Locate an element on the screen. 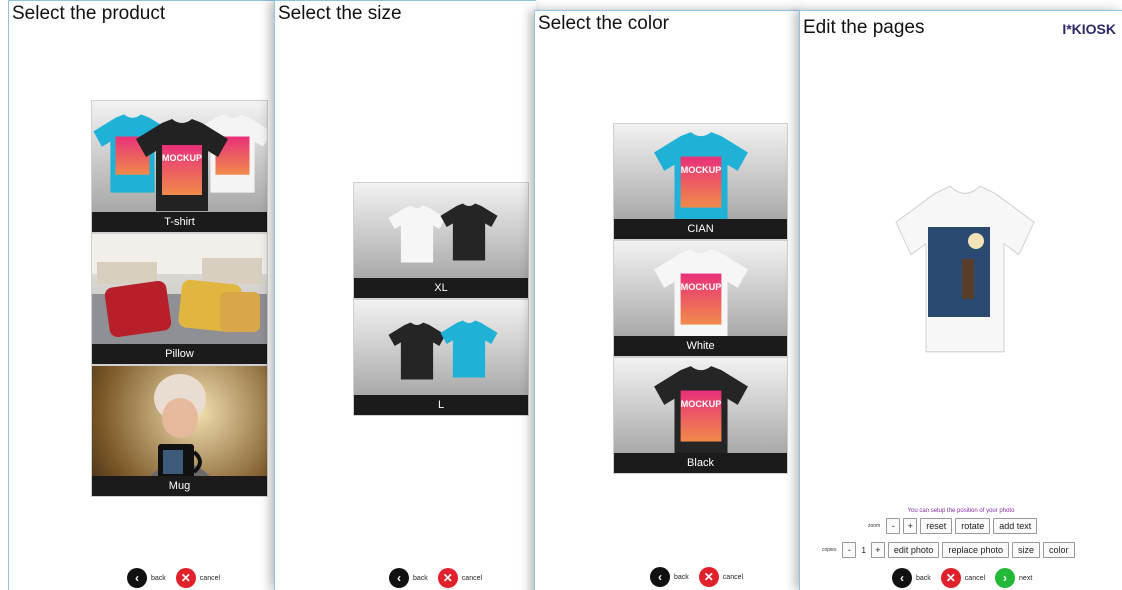  color-card-cian: MOCKUP CIAN is located at coordinates (700, 181).